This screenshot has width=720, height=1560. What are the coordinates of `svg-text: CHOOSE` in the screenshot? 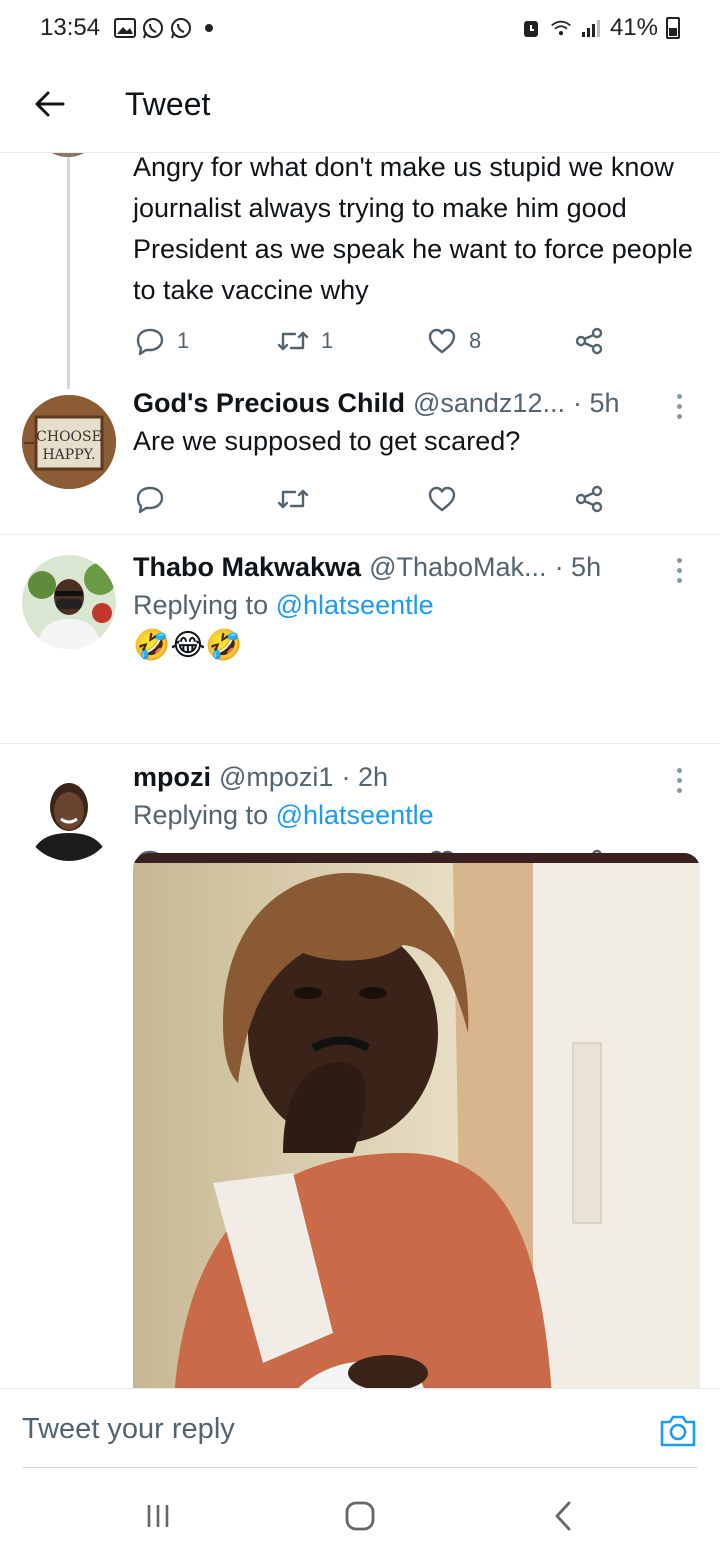 It's located at (69, 437).